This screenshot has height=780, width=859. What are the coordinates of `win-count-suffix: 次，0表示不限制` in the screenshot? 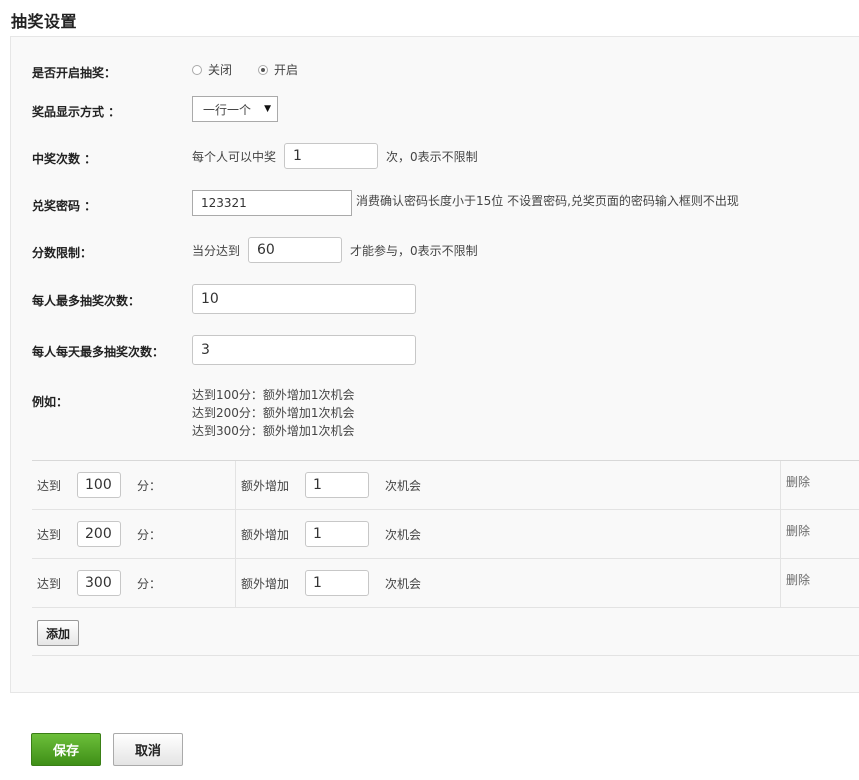 It's located at (432, 156).